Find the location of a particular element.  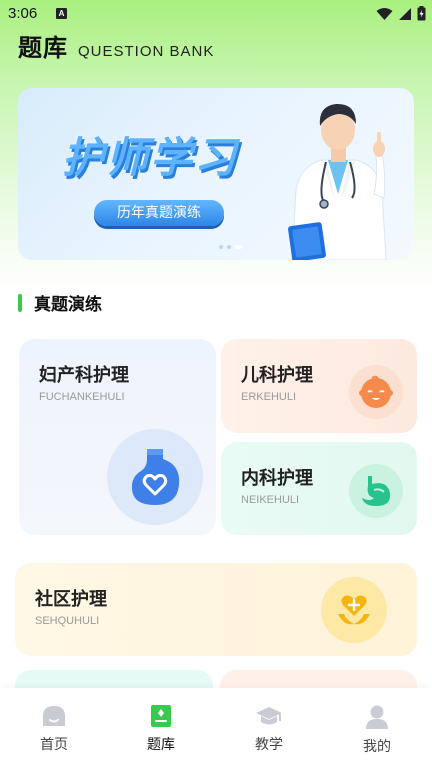

section-header: 真题演练 is located at coordinates (60, 302).